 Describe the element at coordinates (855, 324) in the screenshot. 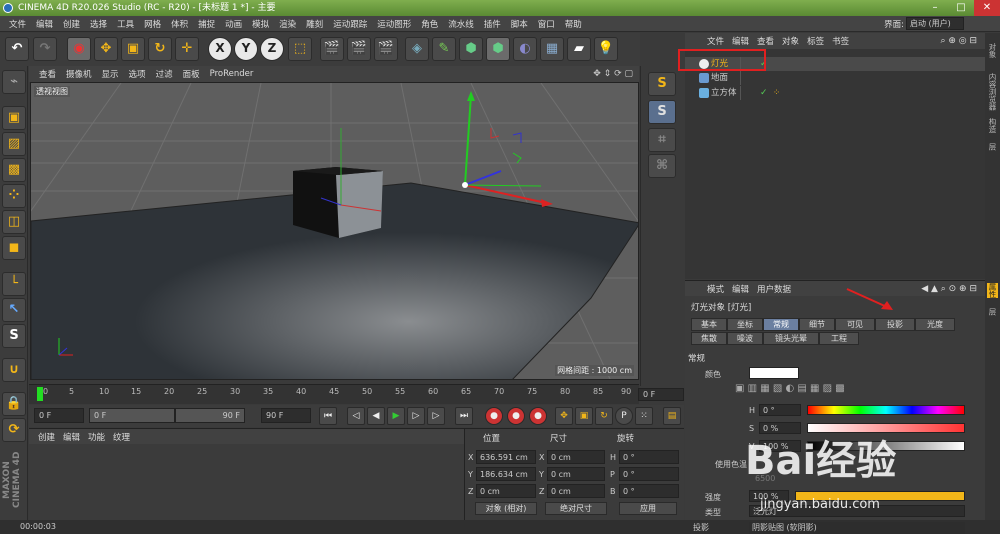

I see `tab-visibility: 可见` at that location.